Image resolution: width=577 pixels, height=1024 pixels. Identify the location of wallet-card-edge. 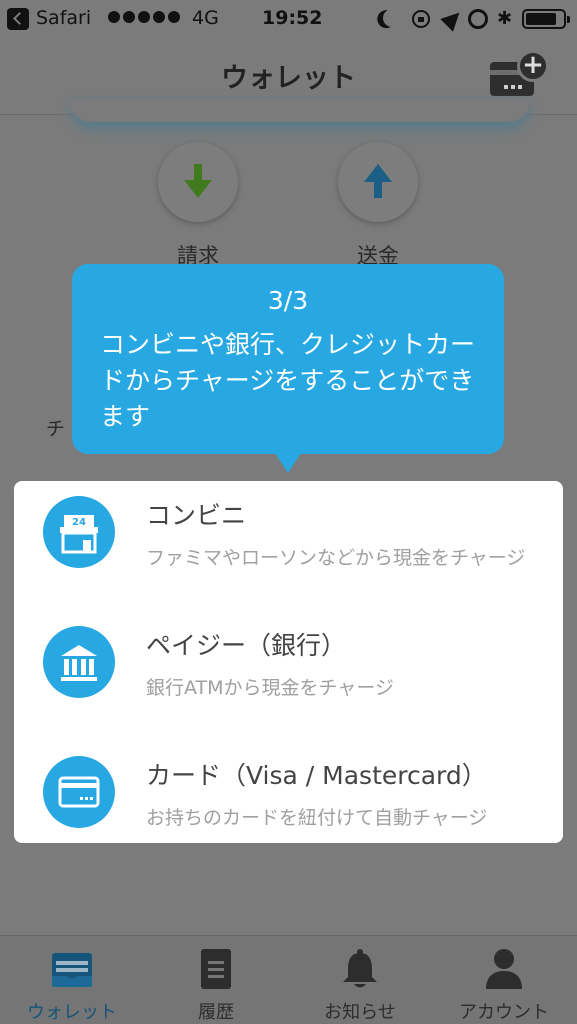
(300, 111).